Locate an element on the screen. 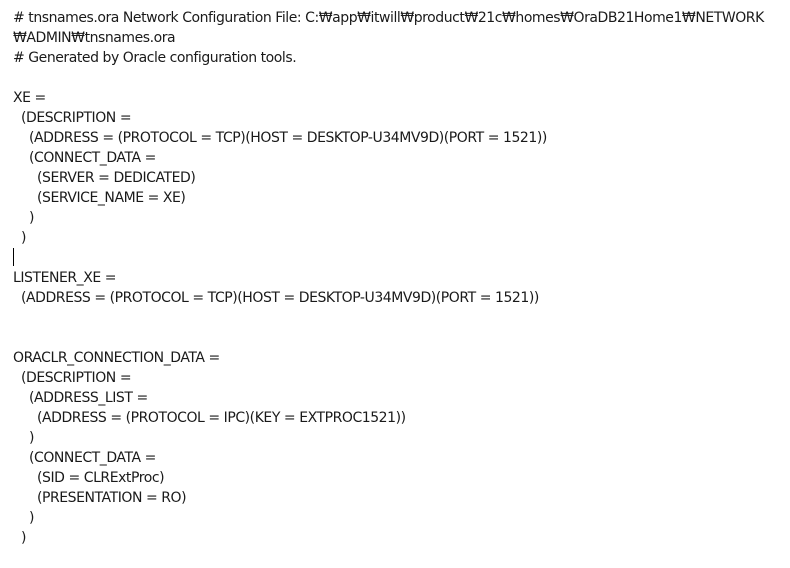 The height and width of the screenshot is (568, 790). text-line: LISTENER_XE = is located at coordinates (65, 278).